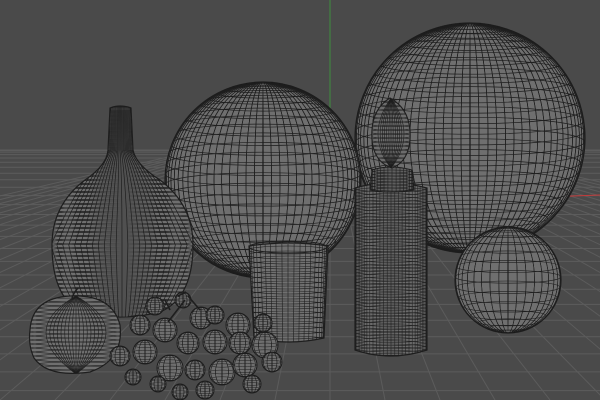  I want to click on orange-wireframe, so click(508, 280).